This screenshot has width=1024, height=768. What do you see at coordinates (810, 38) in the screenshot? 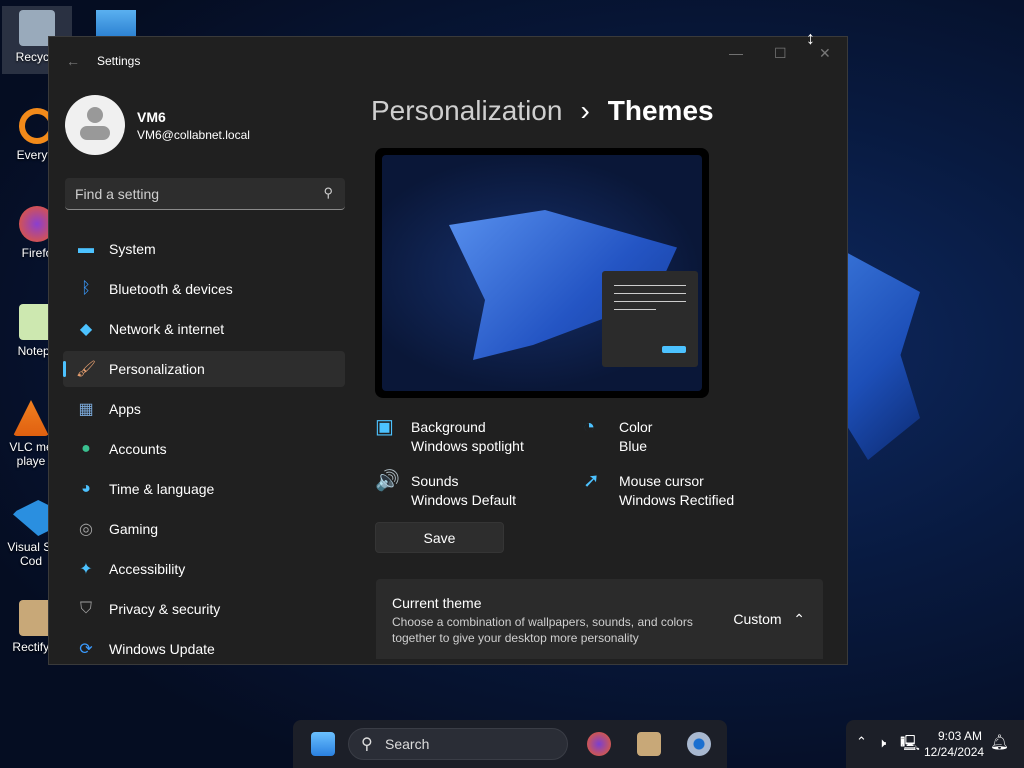
I see `resize-cursor-icon: ↕` at bounding box center [810, 38].